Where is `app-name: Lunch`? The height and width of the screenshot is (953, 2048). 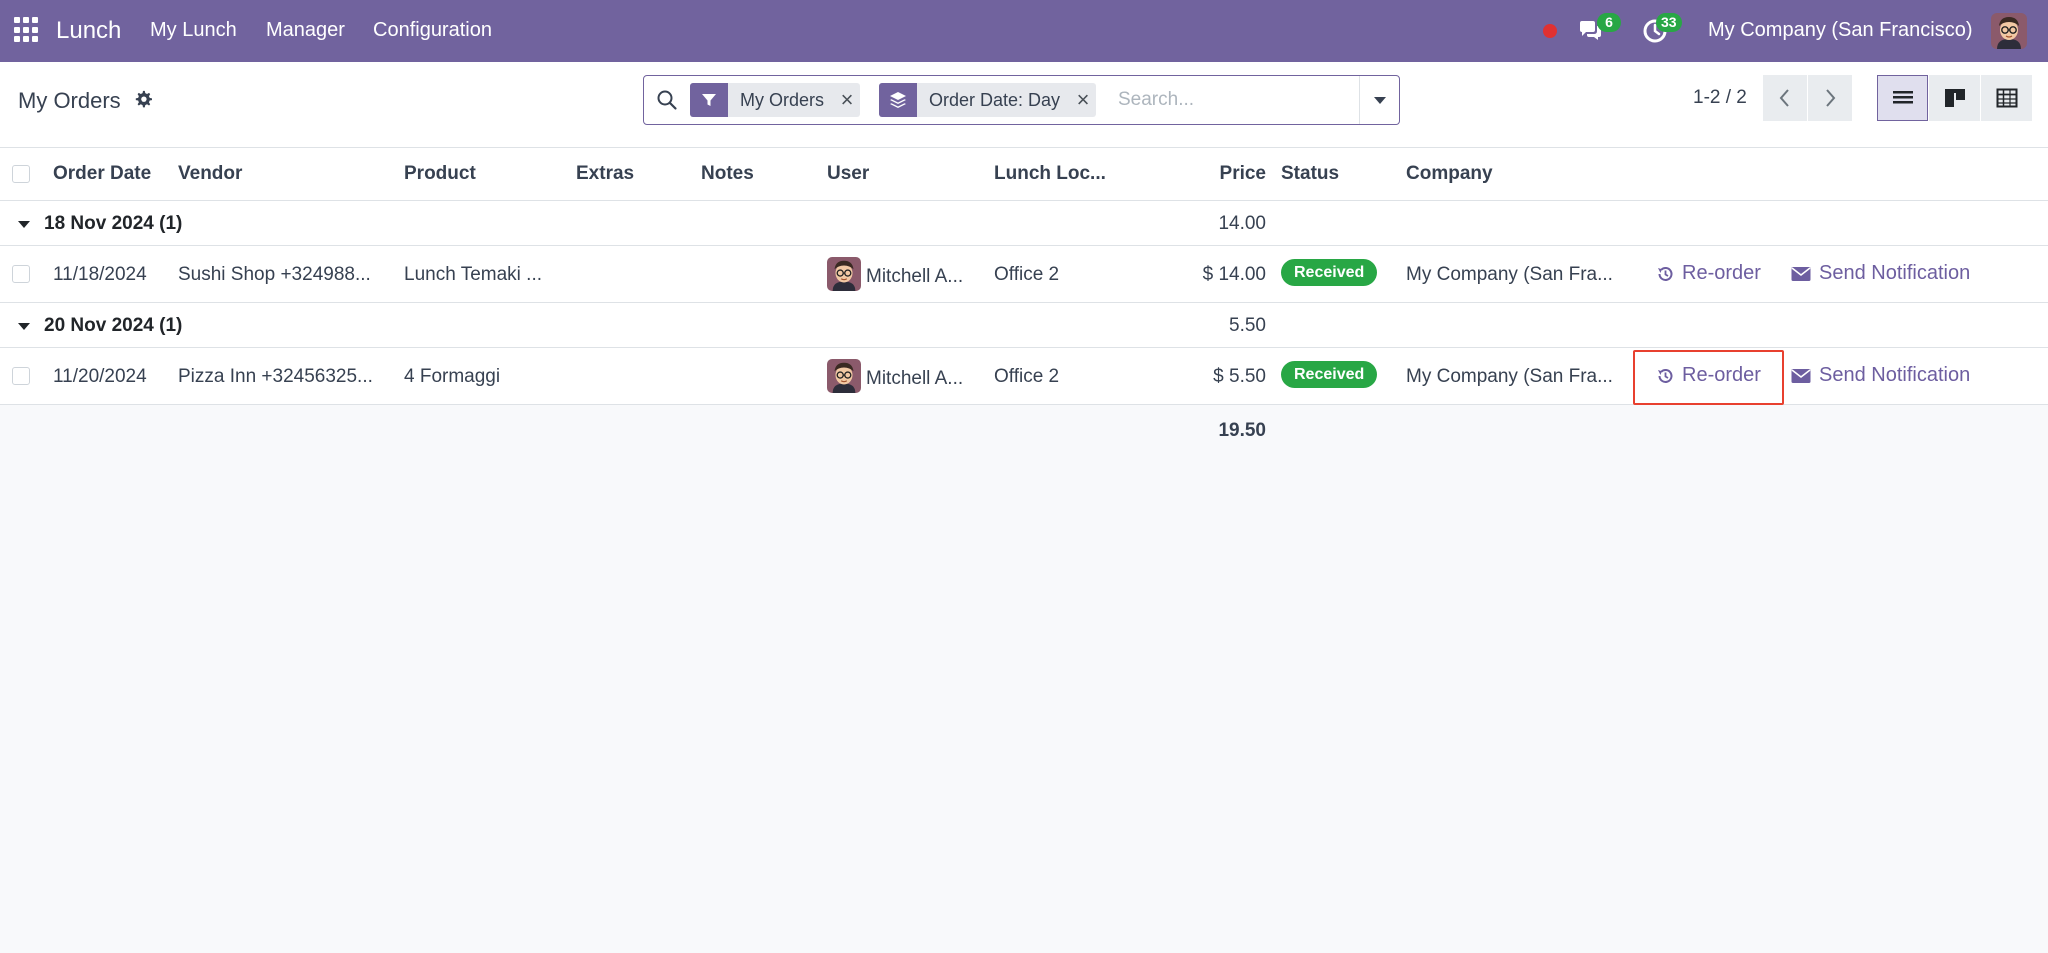 app-name: Lunch is located at coordinates (88, 31).